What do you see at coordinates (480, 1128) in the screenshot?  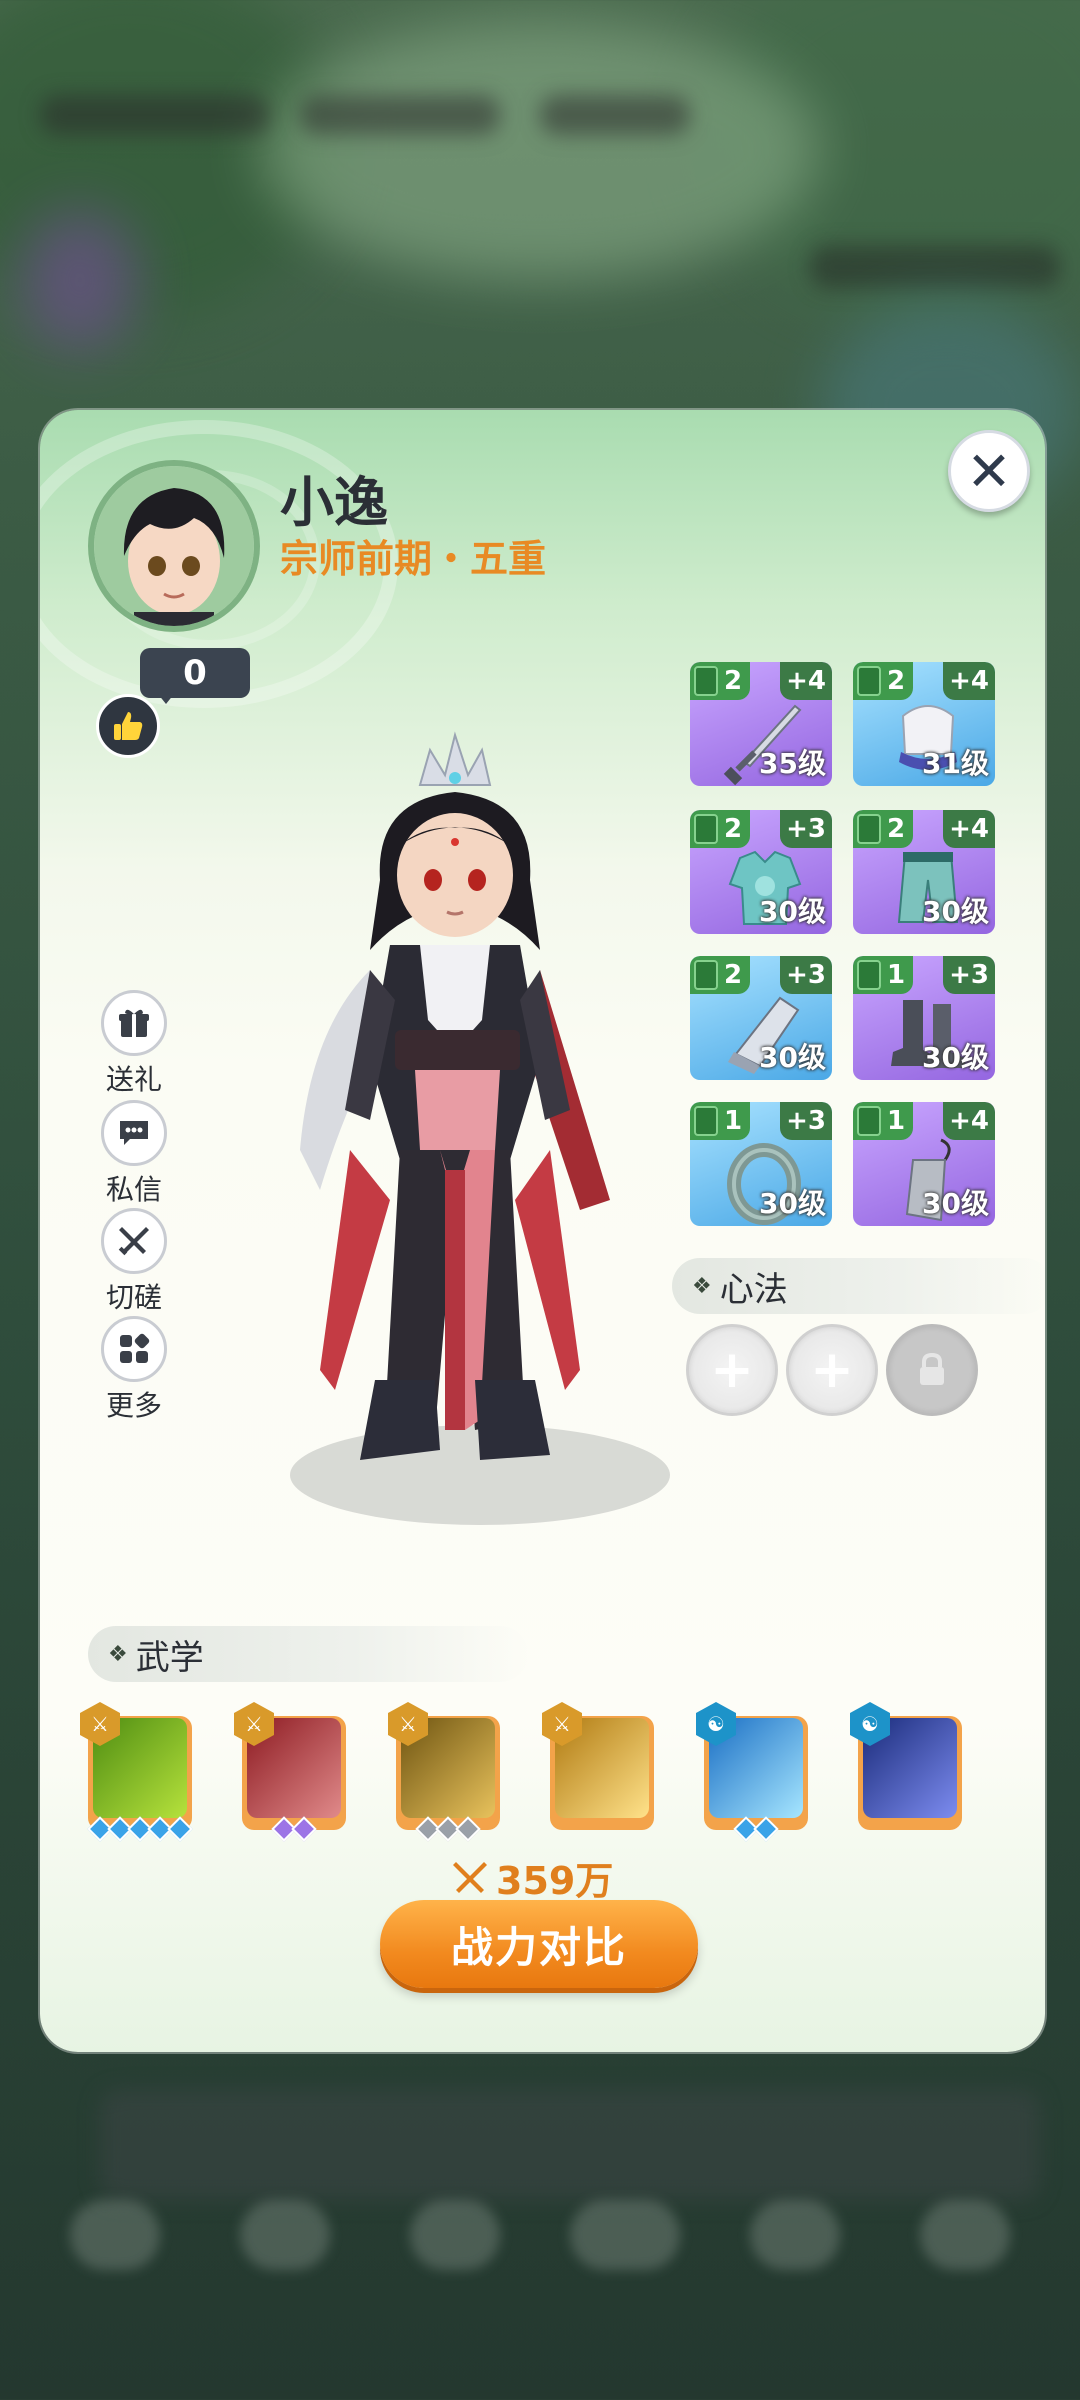 I see `character-model` at bounding box center [480, 1128].